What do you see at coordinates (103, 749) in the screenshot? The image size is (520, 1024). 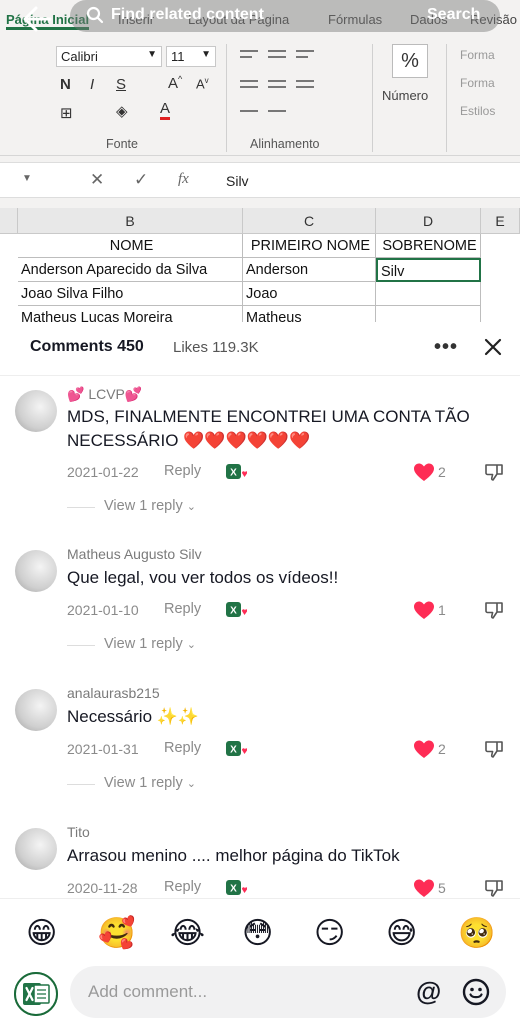 I see `comment-date: 2021-01-31` at bounding box center [103, 749].